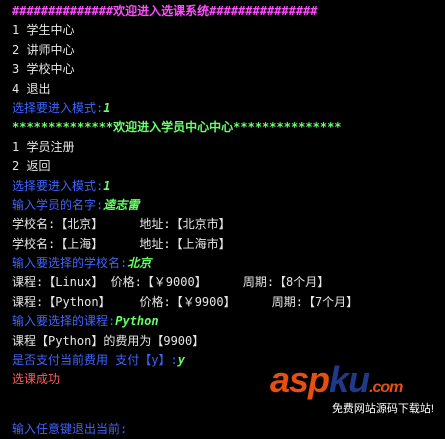 This screenshot has height=439, width=445. What do you see at coordinates (224, 263) in the screenshot?
I see `school-select-prompt-line: 输入要选择的学校名:北京` at bounding box center [224, 263].